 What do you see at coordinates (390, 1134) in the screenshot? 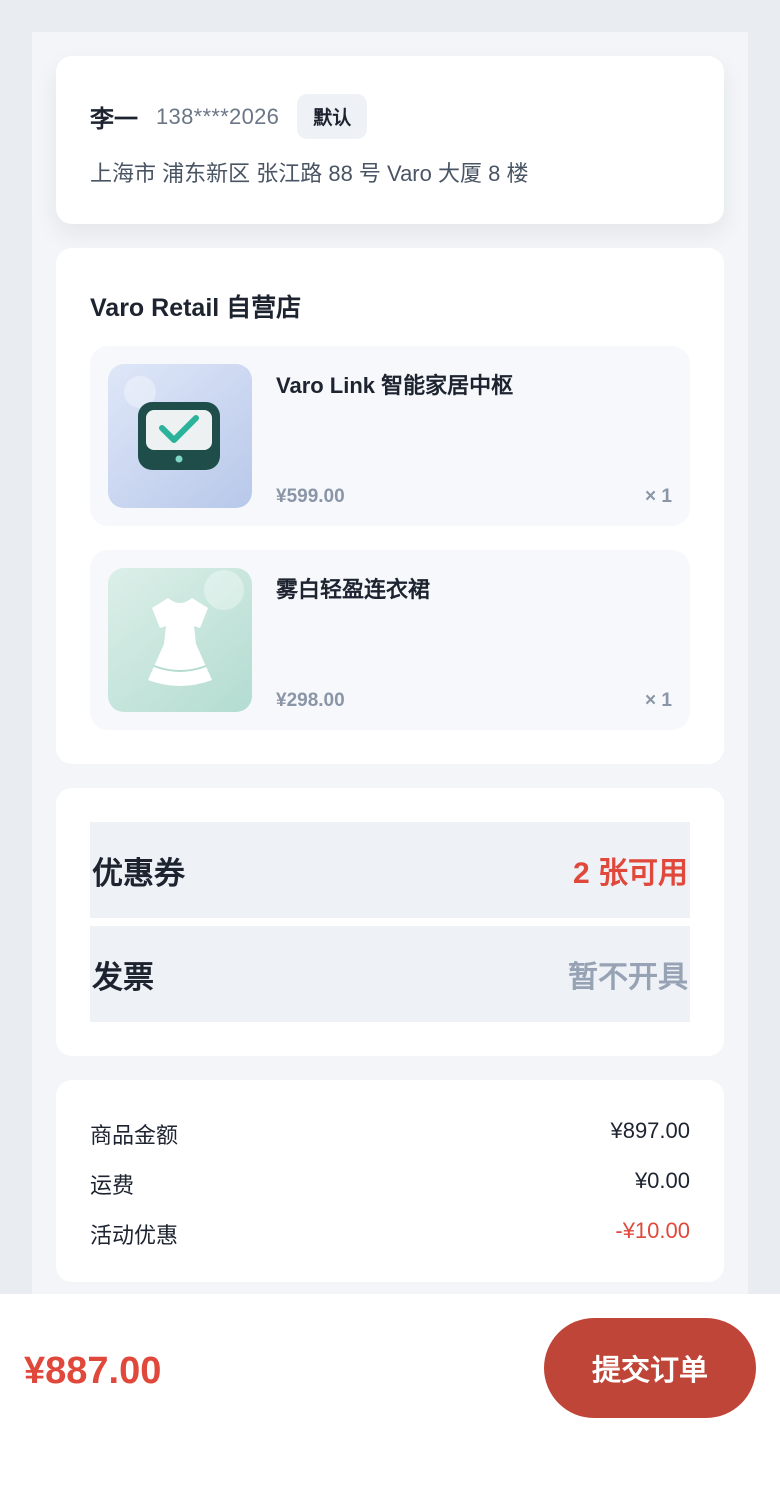
I see `goods-amount-row: 商品金额 ¥897.00` at bounding box center [390, 1134].